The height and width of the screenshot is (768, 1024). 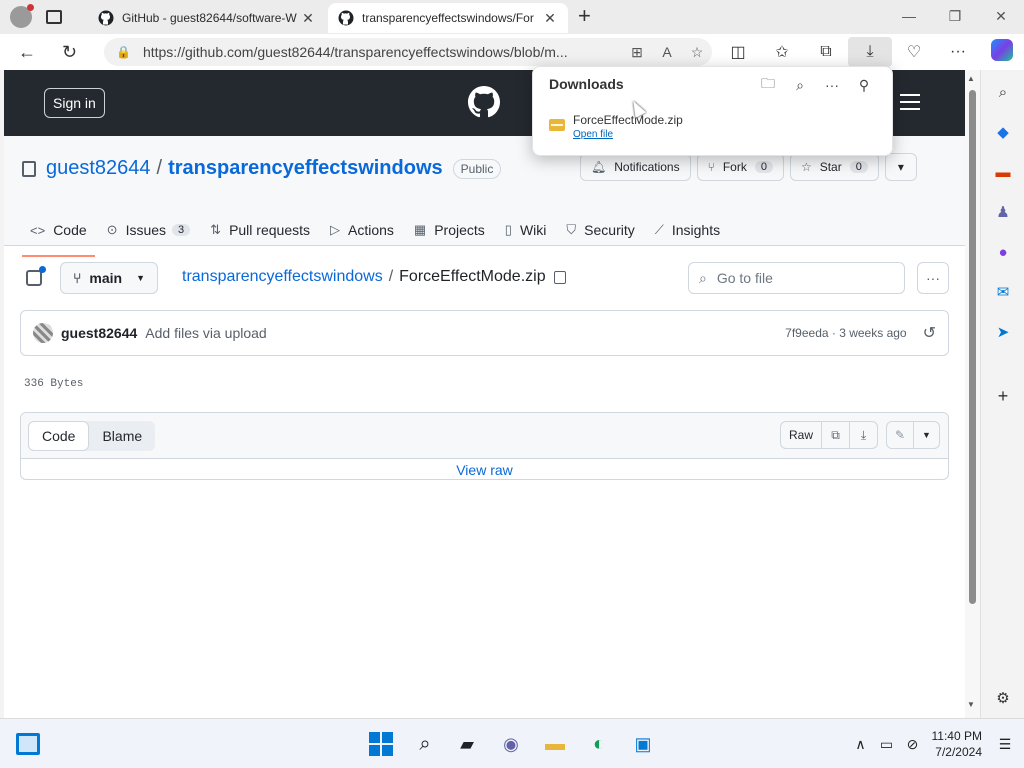 What do you see at coordinates (955, 16) in the screenshot?
I see `restore-icon: ❐` at bounding box center [955, 16].